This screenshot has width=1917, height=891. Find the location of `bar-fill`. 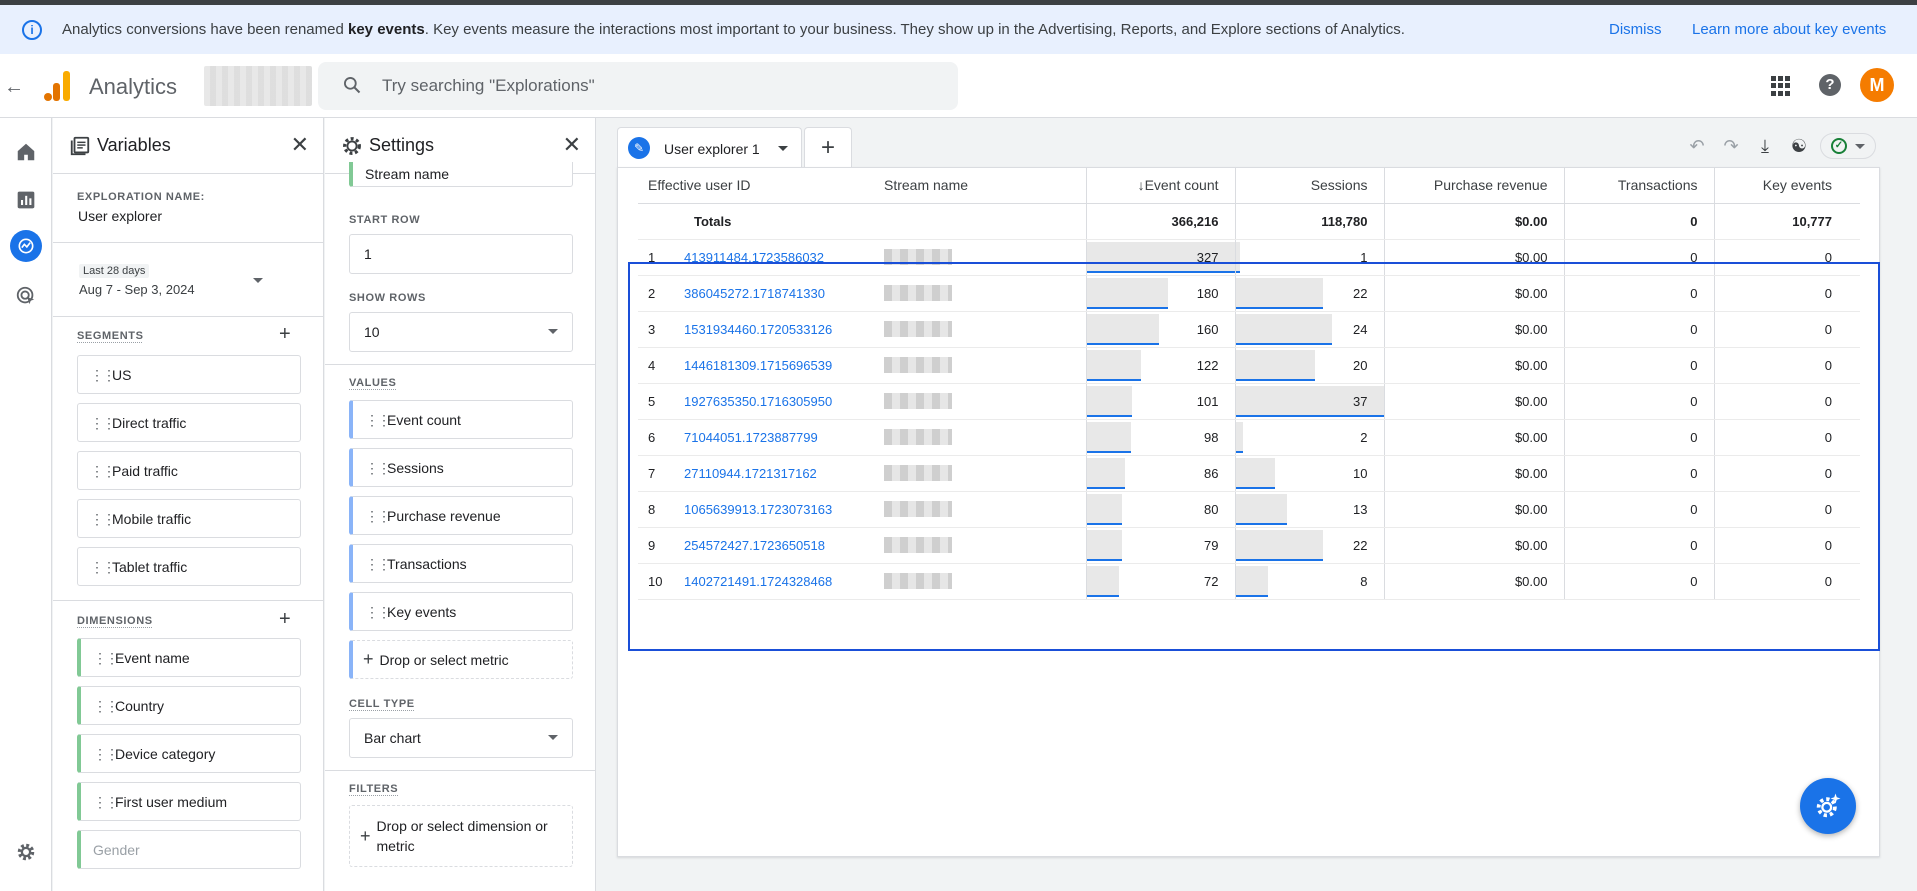

bar-fill is located at coordinates (1104, 545).